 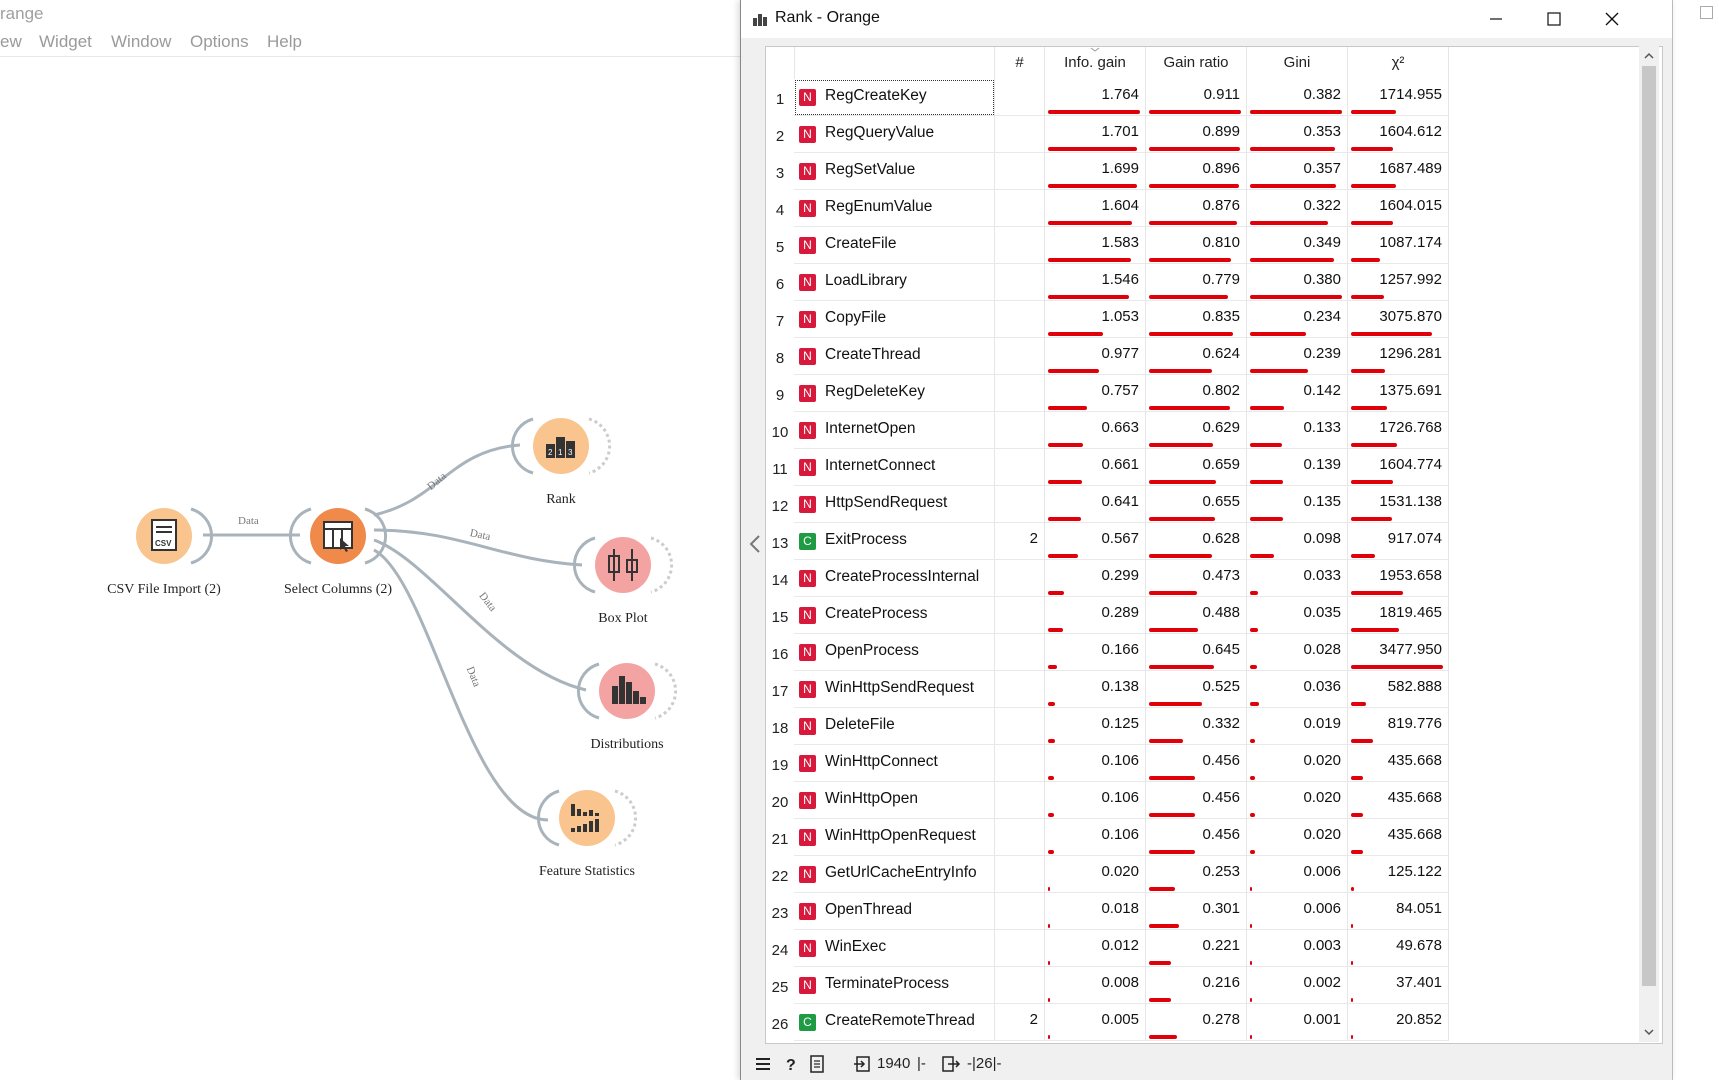 I want to click on chi2-cell: 1687.489, so click(x=1398, y=171).